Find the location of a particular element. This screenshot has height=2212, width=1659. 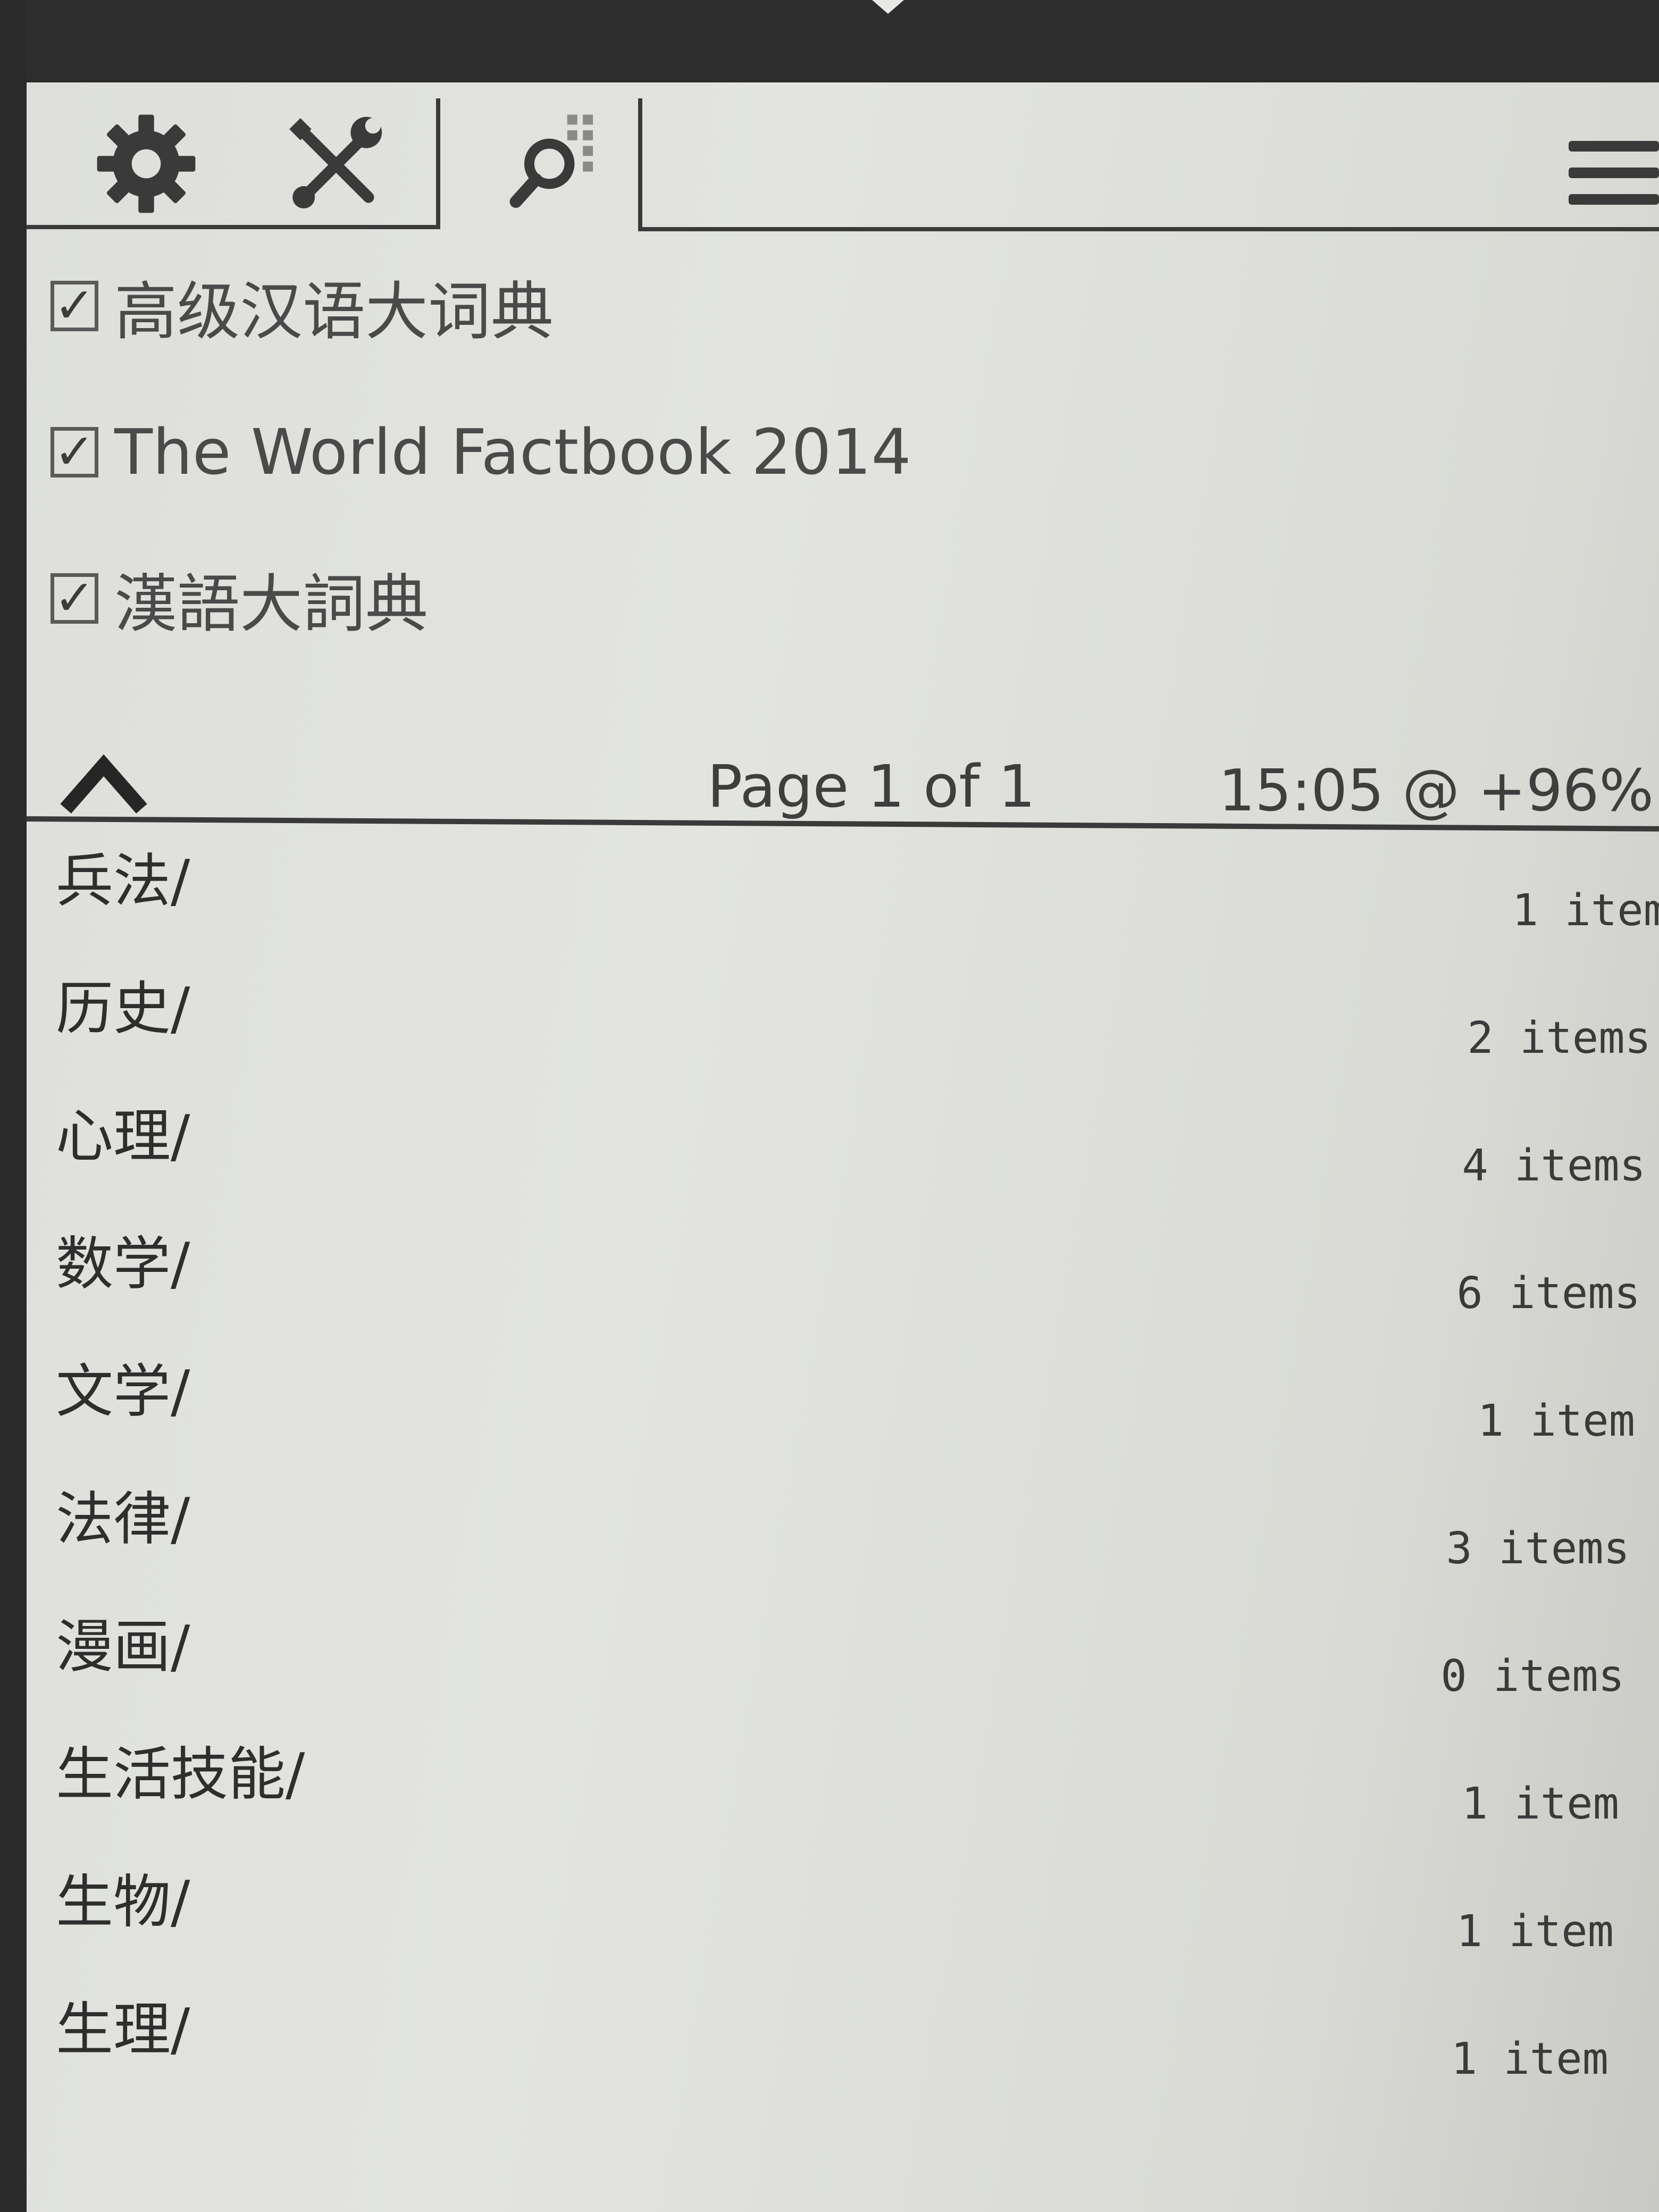

dictionary-label: The World Factbook 2014 is located at coordinates (512, 452).